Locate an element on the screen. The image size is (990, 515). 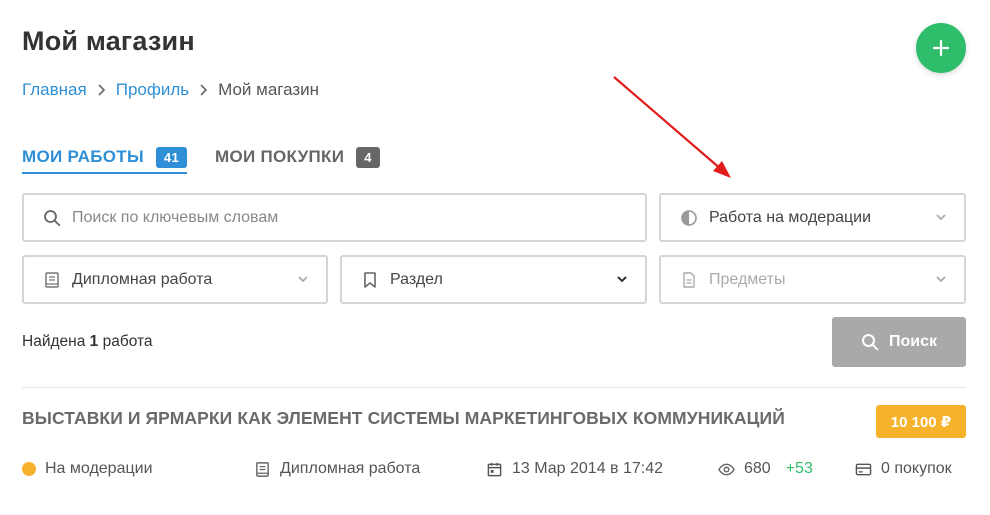
work-status: На модерации is located at coordinates (87, 469).